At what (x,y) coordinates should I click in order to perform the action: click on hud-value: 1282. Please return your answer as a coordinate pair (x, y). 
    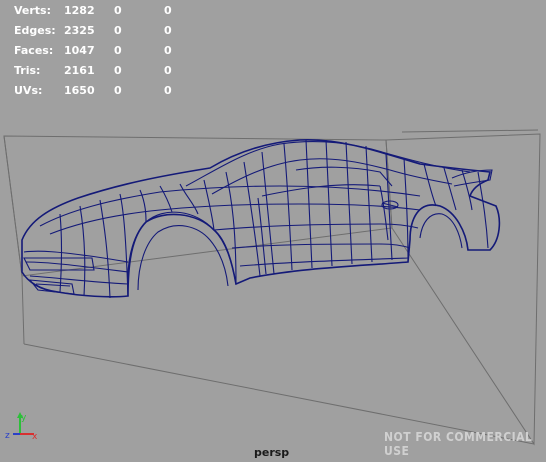
    Looking at the image, I should click on (79, 10).